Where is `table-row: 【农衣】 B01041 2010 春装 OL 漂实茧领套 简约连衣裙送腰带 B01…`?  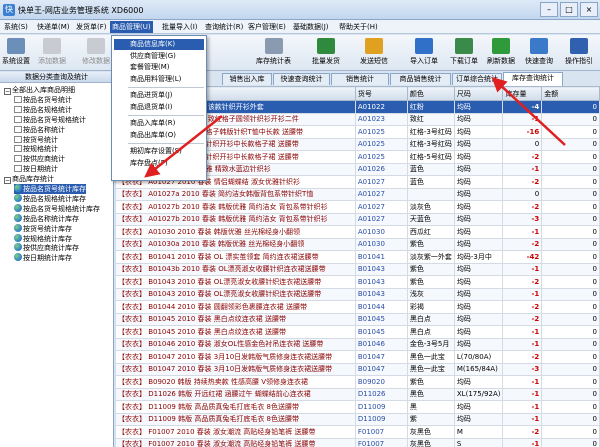
table-row: 【农衣】 B01041 2010 春装 OL 漂实茧领套 简约连衣裙送腰带 B01… is located at coordinates (357, 257).